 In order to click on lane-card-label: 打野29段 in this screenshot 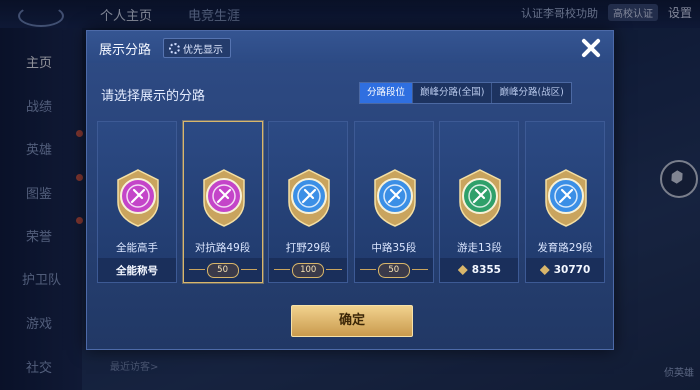, I will do `click(308, 248)`.